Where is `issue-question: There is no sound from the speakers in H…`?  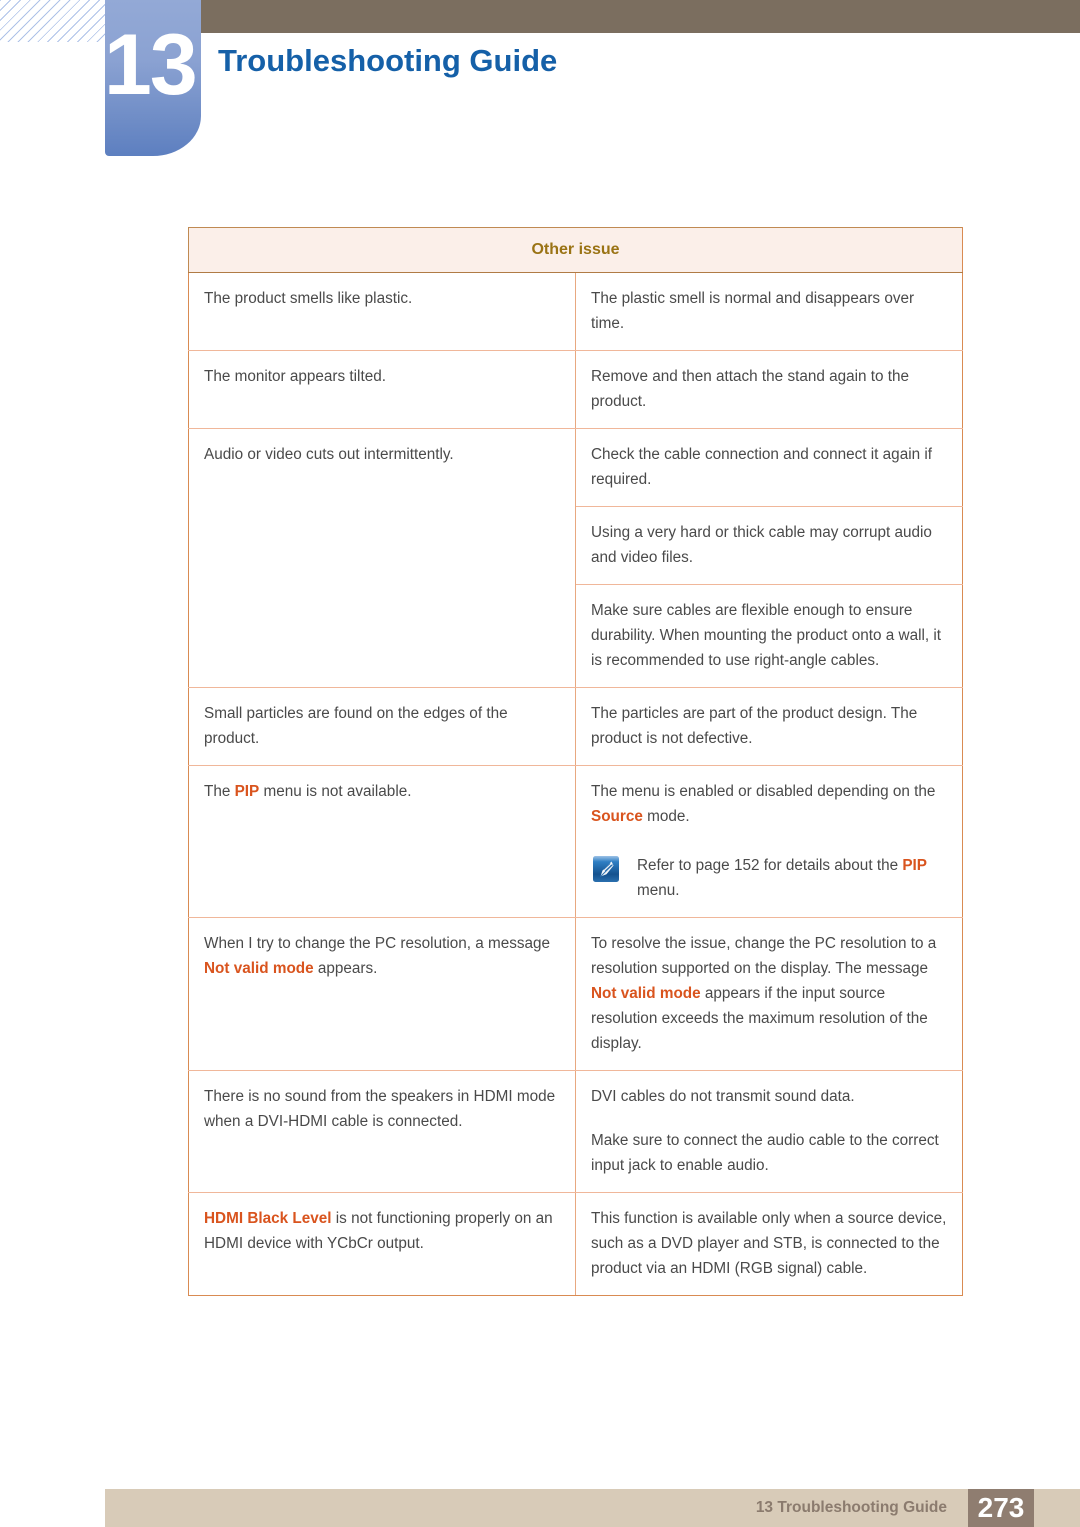 issue-question: There is no sound from the speakers in H… is located at coordinates (382, 1131).